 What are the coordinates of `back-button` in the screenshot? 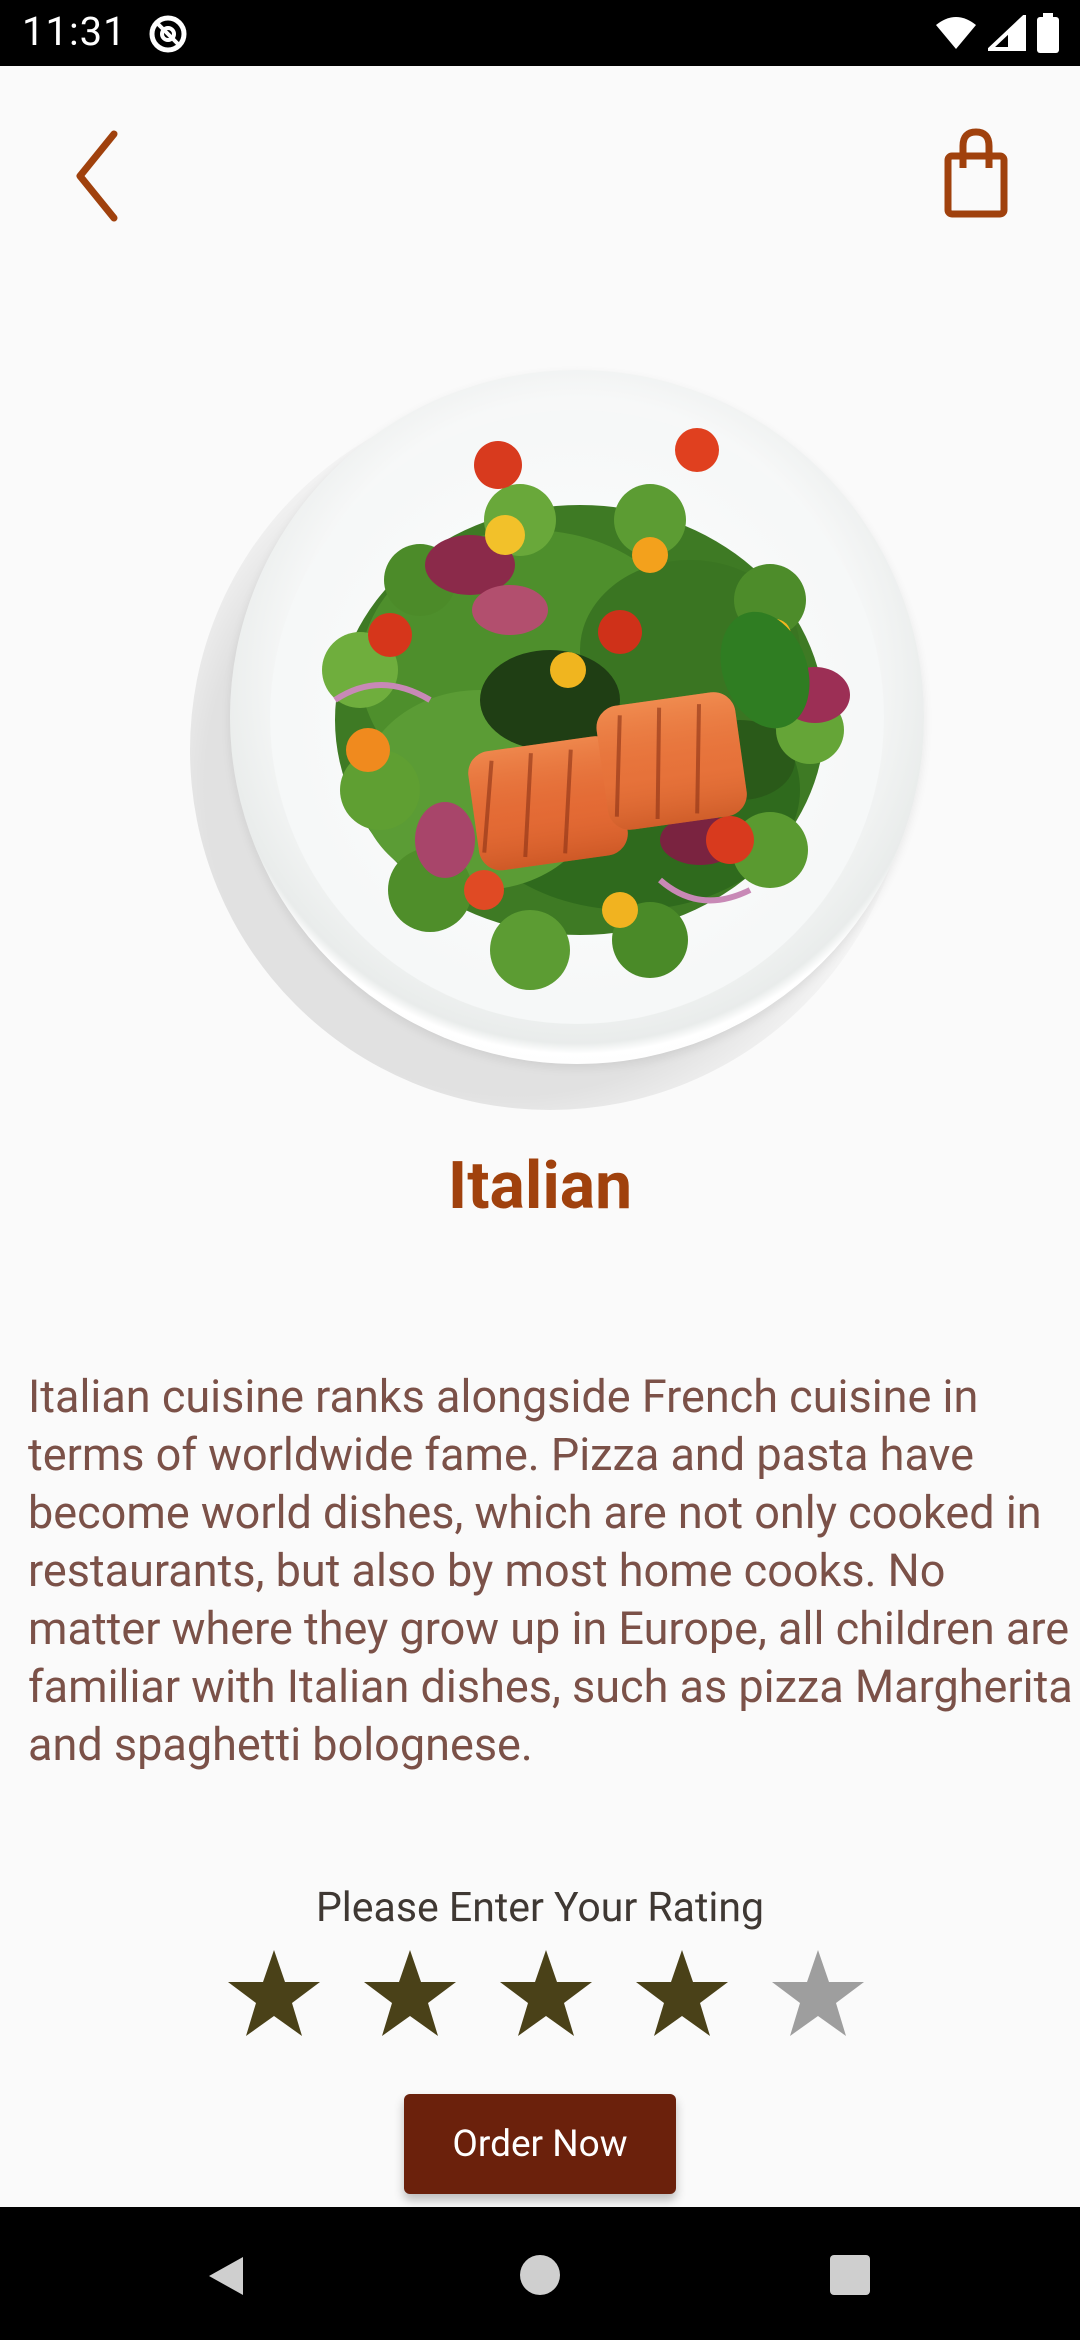 It's located at (106, 176).